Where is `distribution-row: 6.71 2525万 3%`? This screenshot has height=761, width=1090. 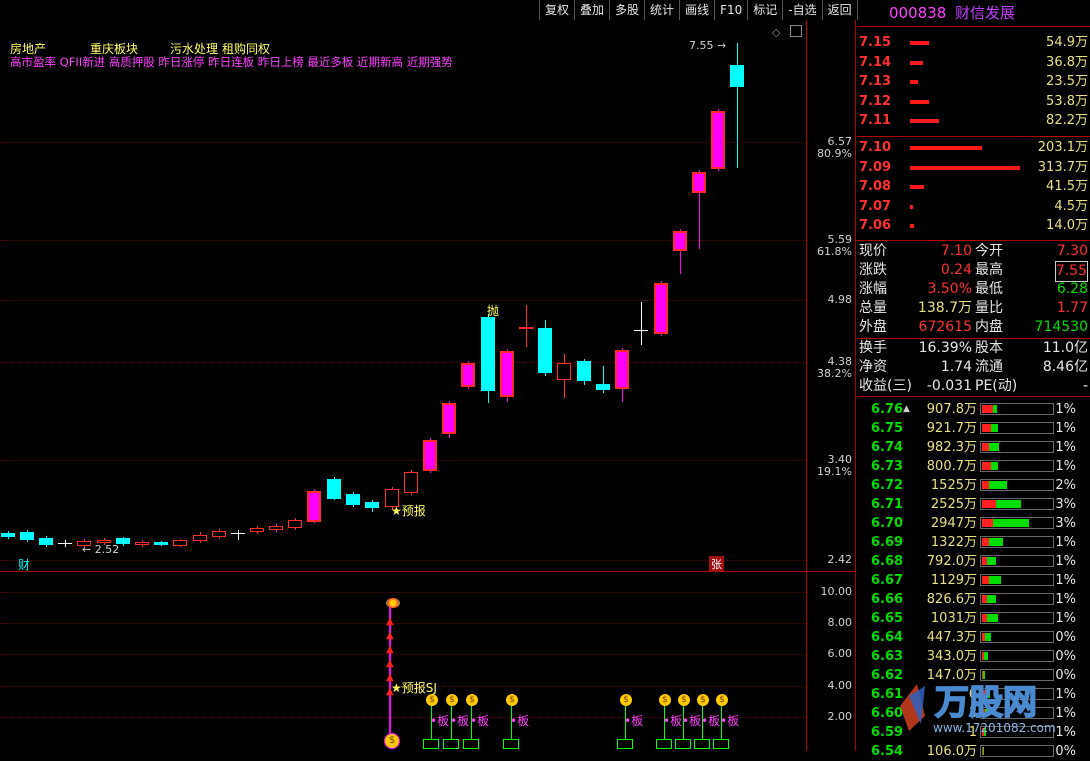 distribution-row: 6.71 2525万 3% is located at coordinates (973, 504).